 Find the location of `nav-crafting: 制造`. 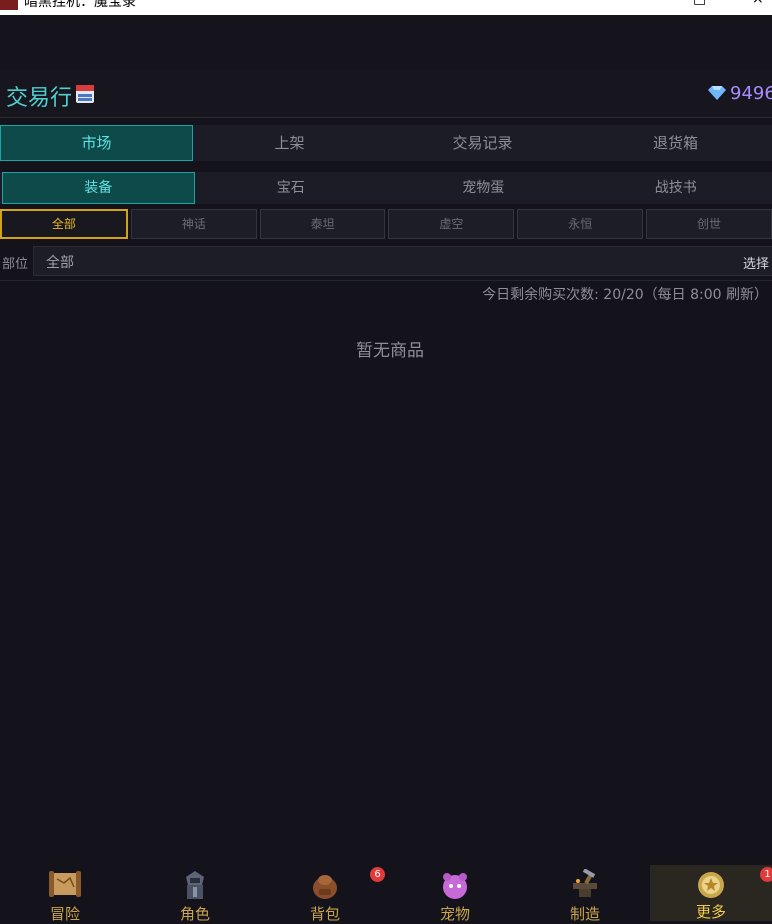

nav-crafting: 制造 is located at coordinates (585, 893).